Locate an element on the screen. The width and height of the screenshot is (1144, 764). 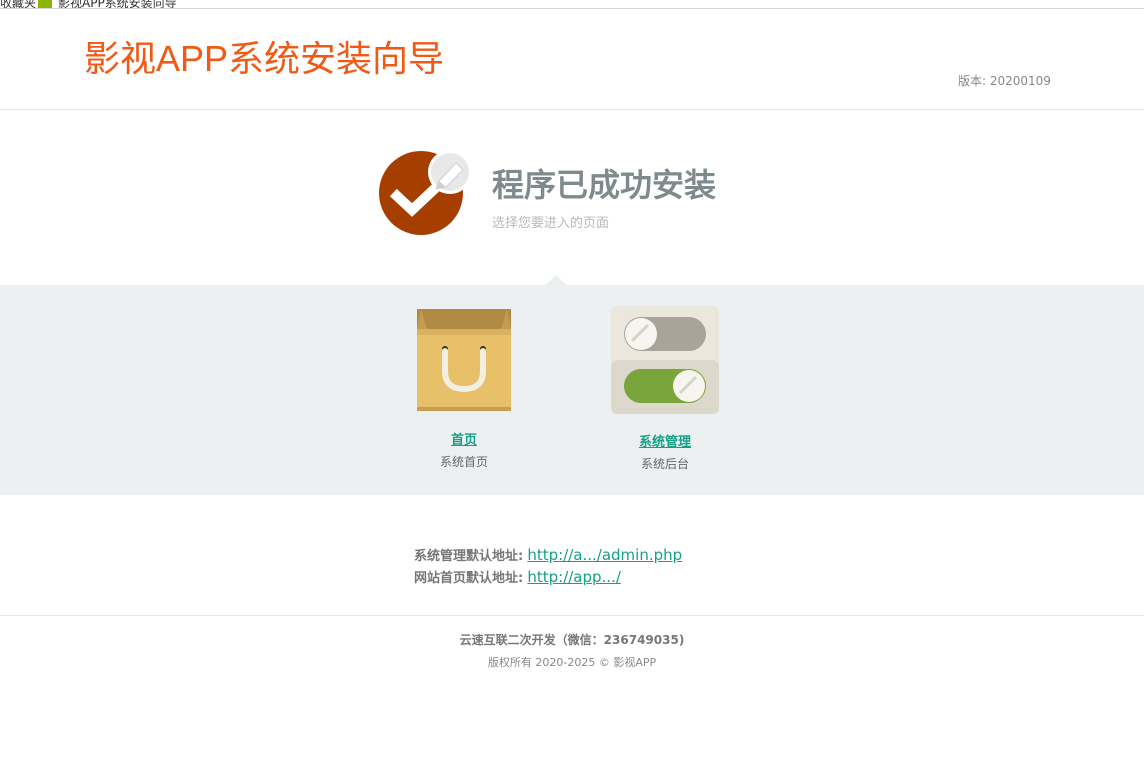
browser-favorites-bar: 收藏夹 影视APP系统安装向导 is located at coordinates (572, 4).